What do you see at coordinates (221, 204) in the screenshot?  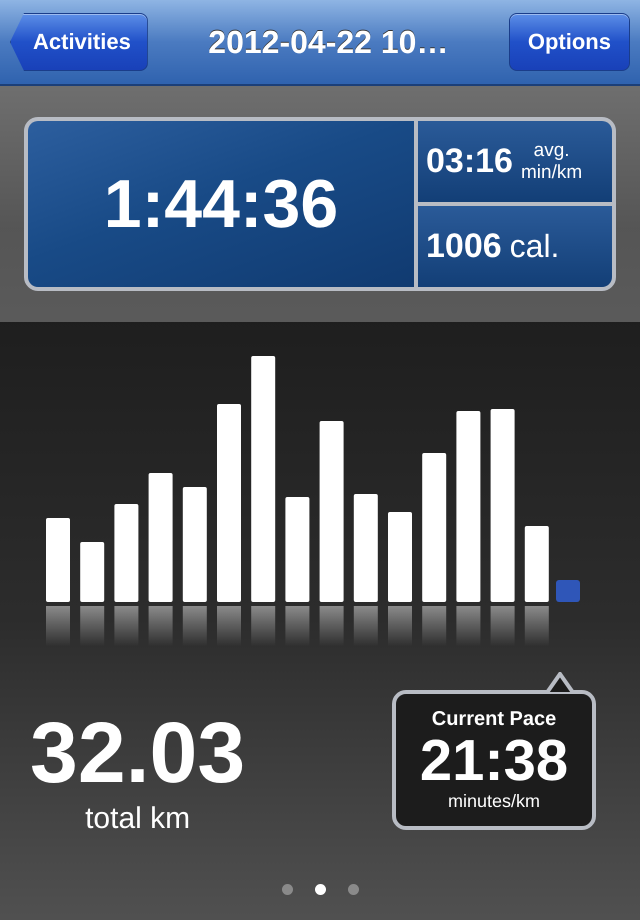 I see `duration-value: 1:44:36` at bounding box center [221, 204].